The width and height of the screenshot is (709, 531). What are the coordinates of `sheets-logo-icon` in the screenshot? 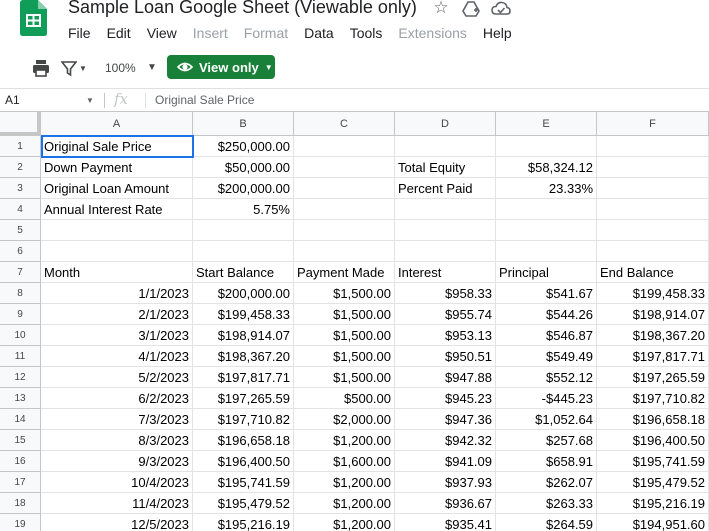 It's located at (33, 18).